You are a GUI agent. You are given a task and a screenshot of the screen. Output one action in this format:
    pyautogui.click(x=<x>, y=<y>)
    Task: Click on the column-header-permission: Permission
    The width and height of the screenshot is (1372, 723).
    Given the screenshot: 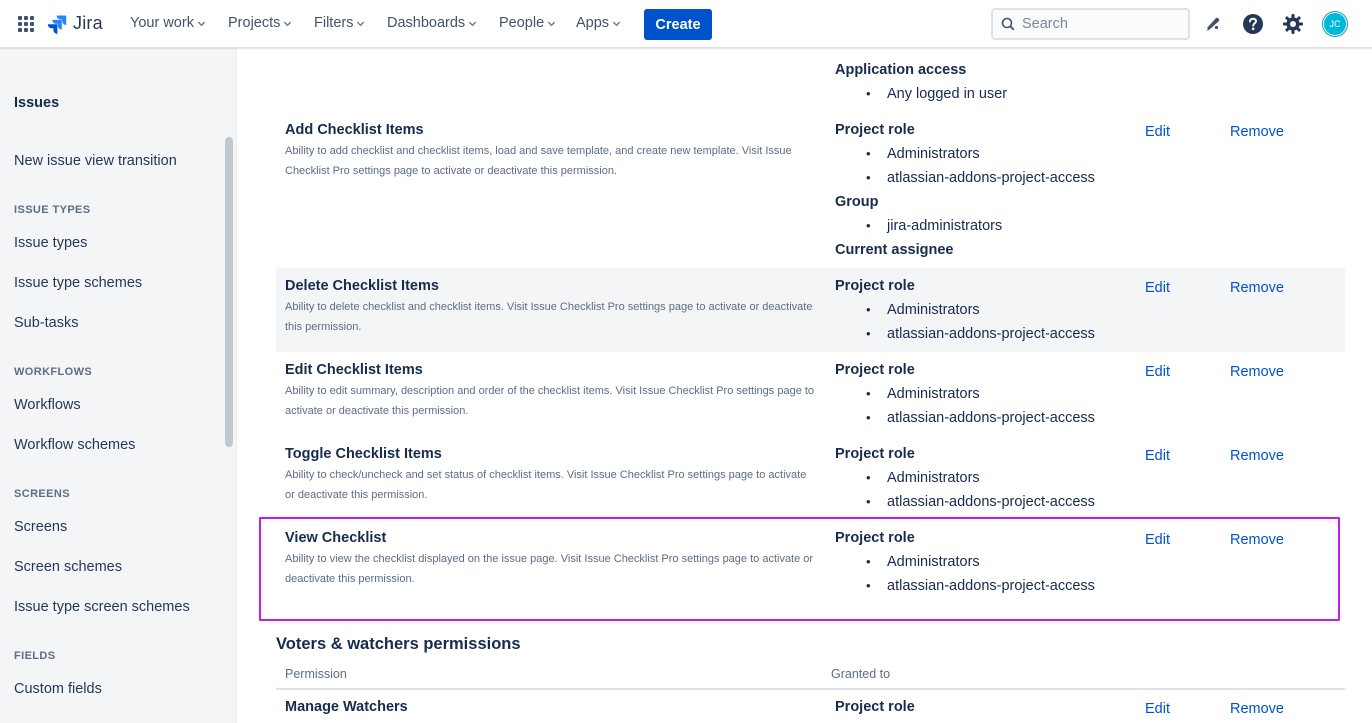 What is the action you would take?
    pyautogui.click(x=316, y=674)
    